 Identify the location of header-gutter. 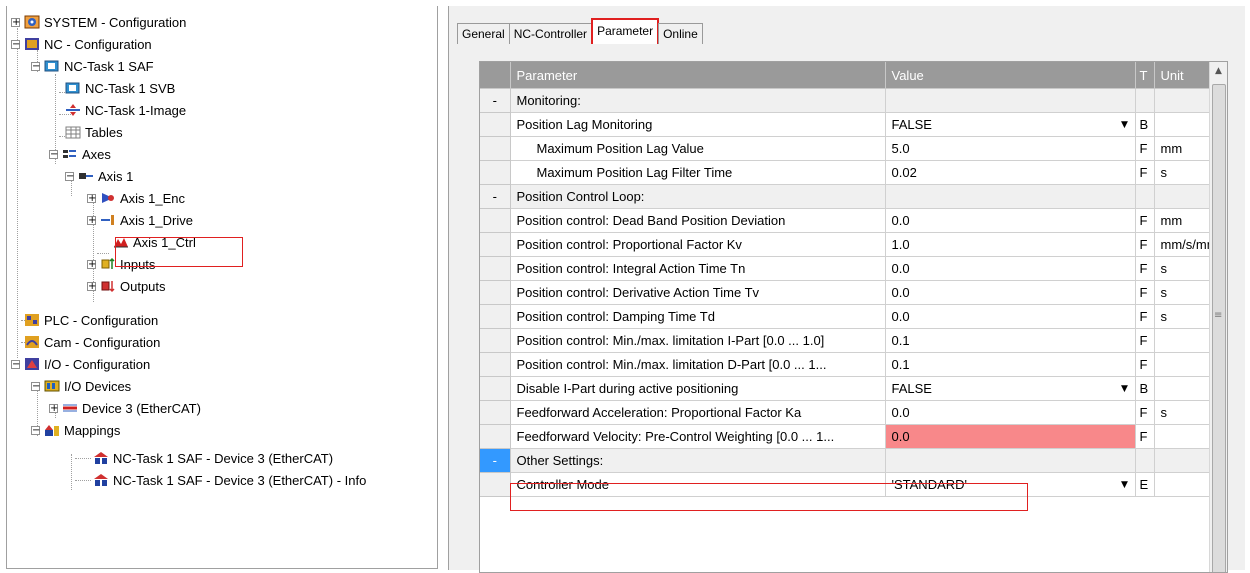
(495, 75).